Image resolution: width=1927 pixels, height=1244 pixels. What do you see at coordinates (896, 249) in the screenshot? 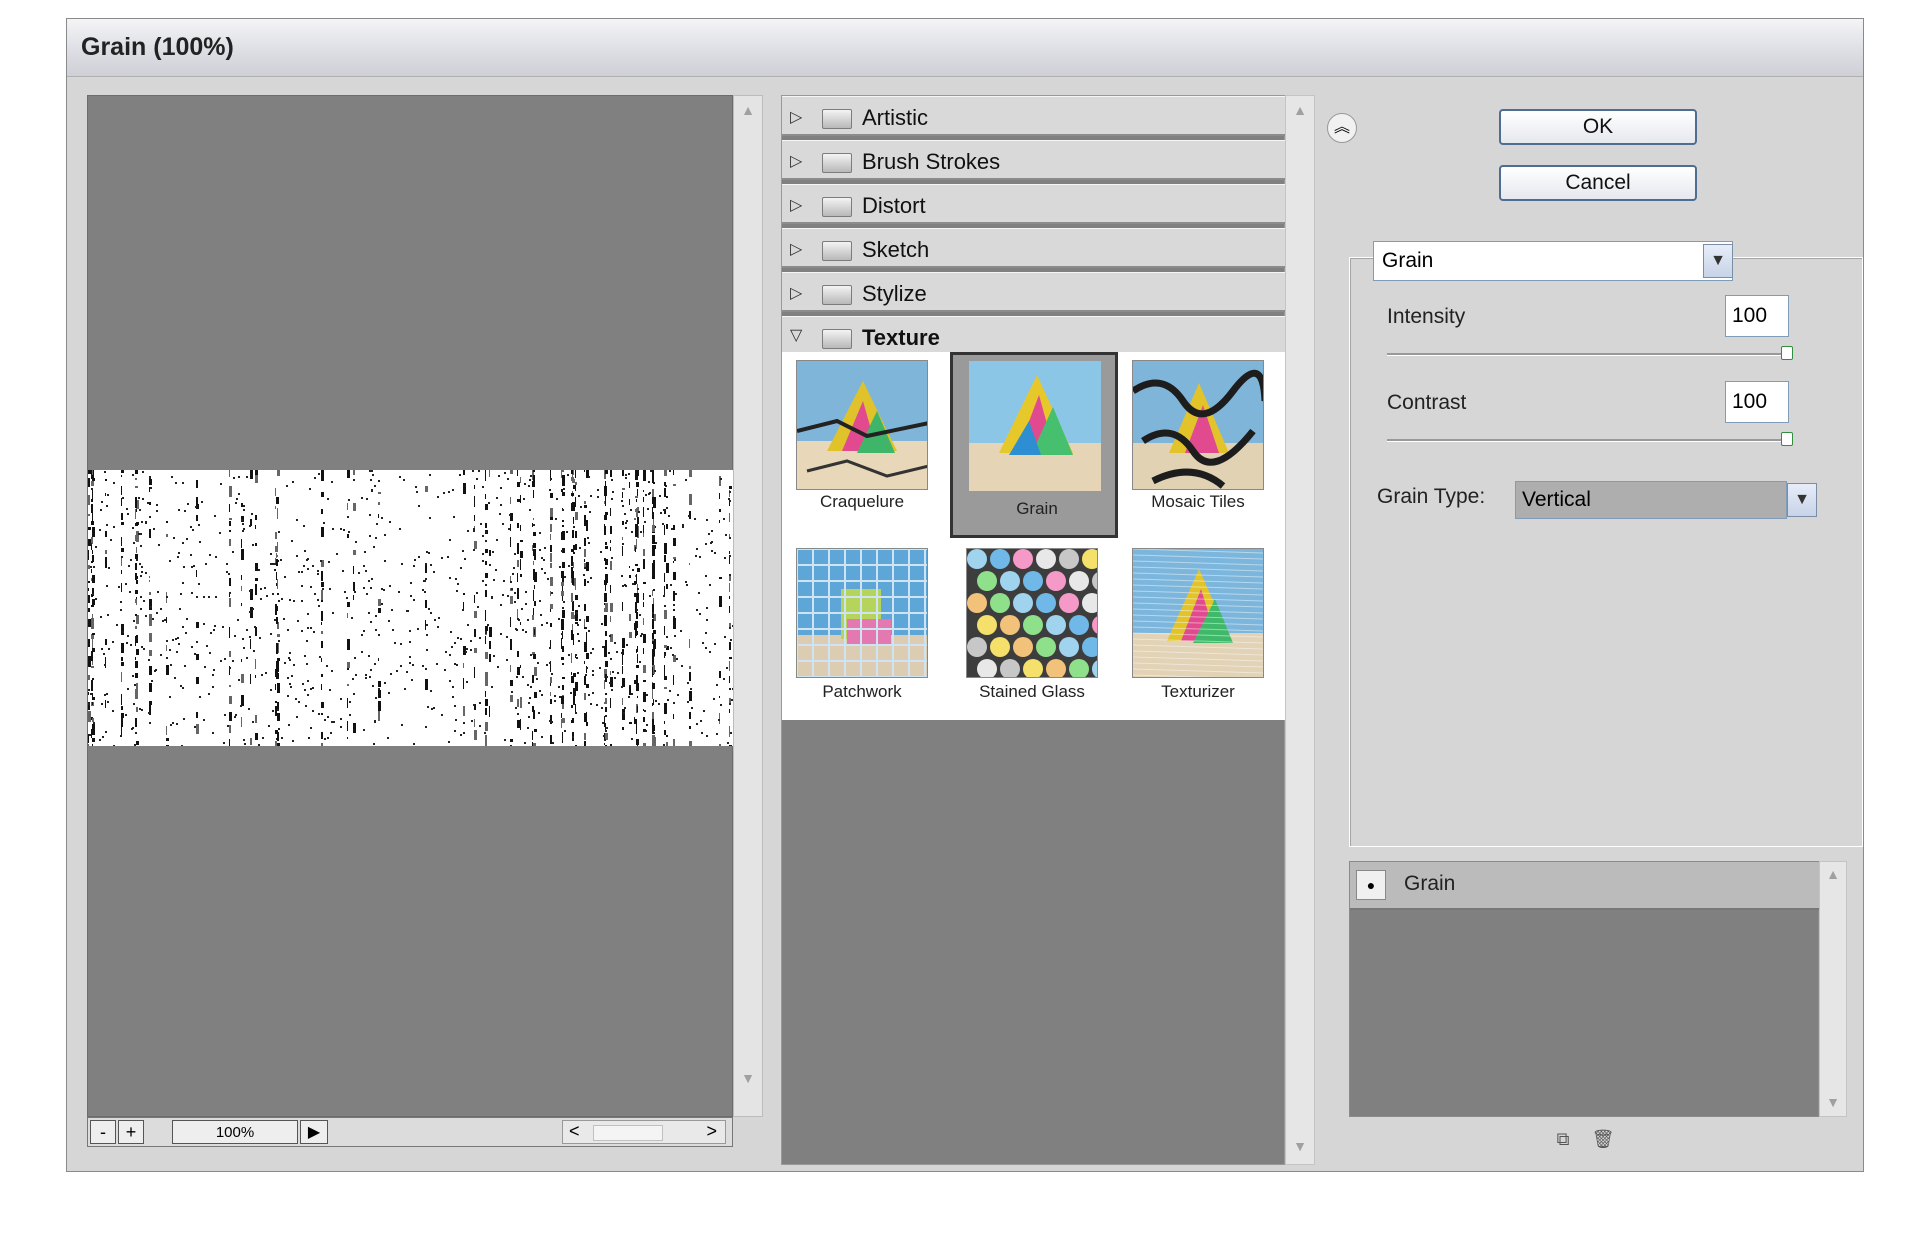
I see `folder-label: Sketch` at bounding box center [896, 249].